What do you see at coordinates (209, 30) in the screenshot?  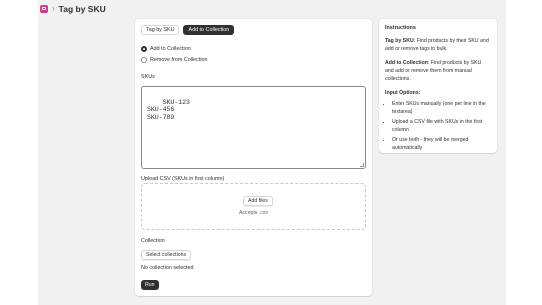 I see `tab-add-to-collection: Add to Collection` at bounding box center [209, 30].